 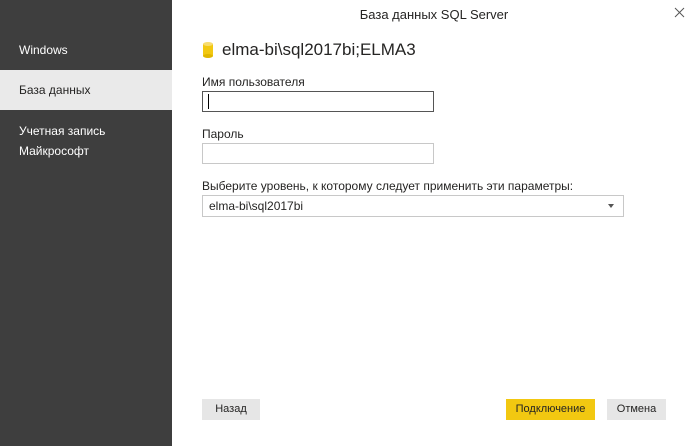 I want to click on sidebar-item-microsoft-account: Учетная запись Майкрософт, so click(x=86, y=141).